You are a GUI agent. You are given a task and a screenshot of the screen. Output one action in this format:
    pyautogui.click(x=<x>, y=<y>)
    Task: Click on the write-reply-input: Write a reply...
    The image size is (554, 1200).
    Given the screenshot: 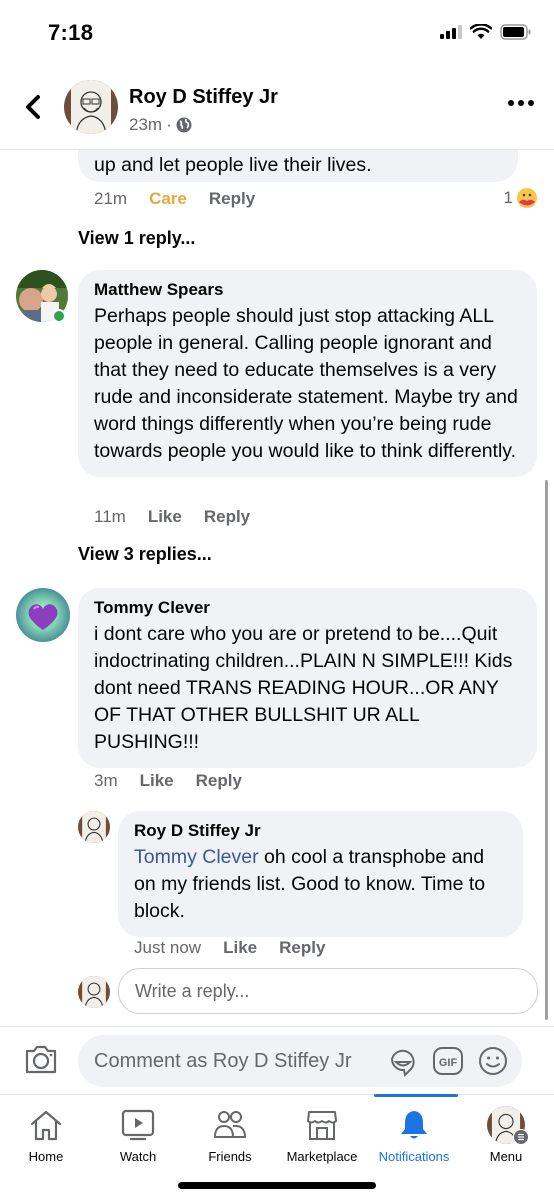 What is the action you would take?
    pyautogui.click(x=328, y=991)
    